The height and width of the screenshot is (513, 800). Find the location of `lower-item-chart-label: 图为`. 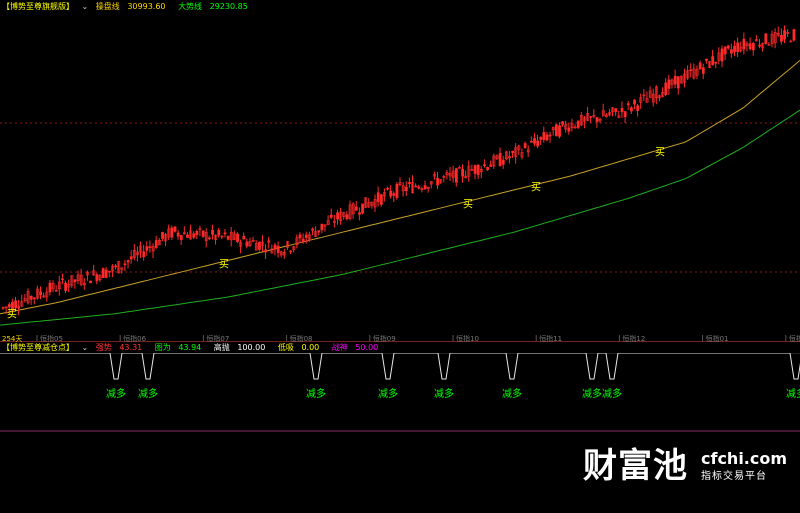

lower-item-chart-label: 图为 is located at coordinates (162, 347).